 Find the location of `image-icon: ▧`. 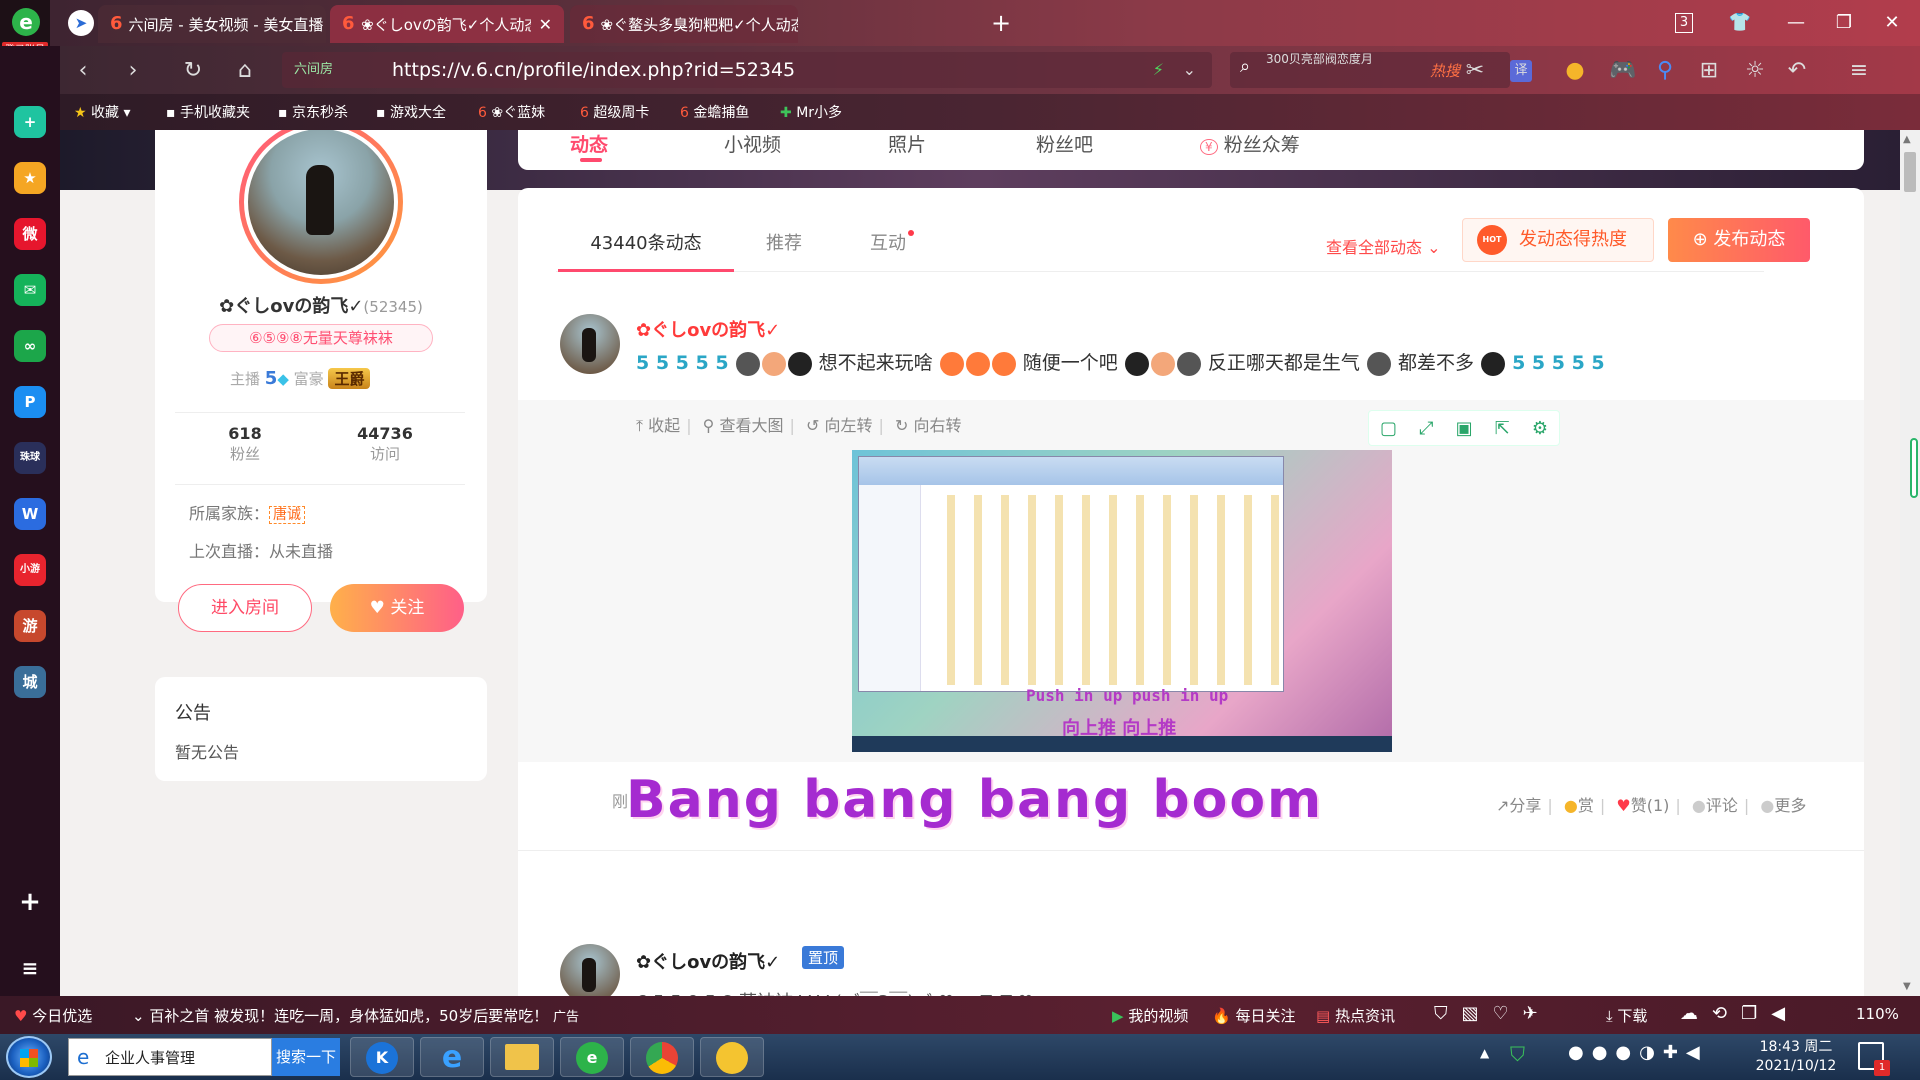

image-icon: ▧ is located at coordinates (1477, 1013).